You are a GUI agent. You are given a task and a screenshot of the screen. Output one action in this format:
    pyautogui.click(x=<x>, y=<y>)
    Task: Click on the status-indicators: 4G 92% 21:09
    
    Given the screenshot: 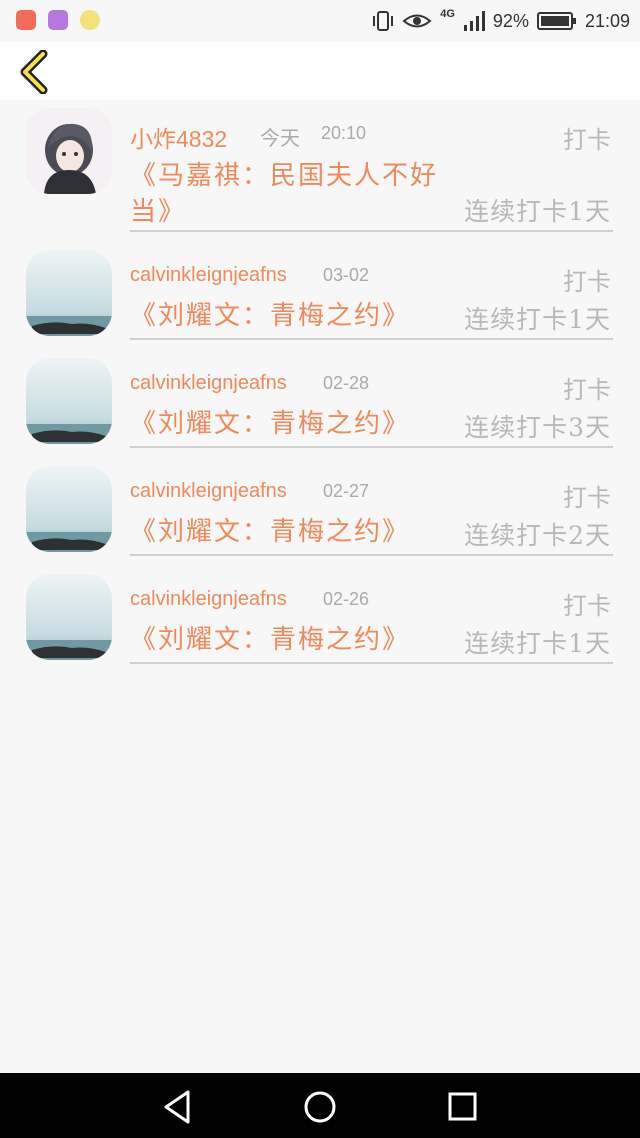 What is the action you would take?
    pyautogui.click(x=501, y=21)
    